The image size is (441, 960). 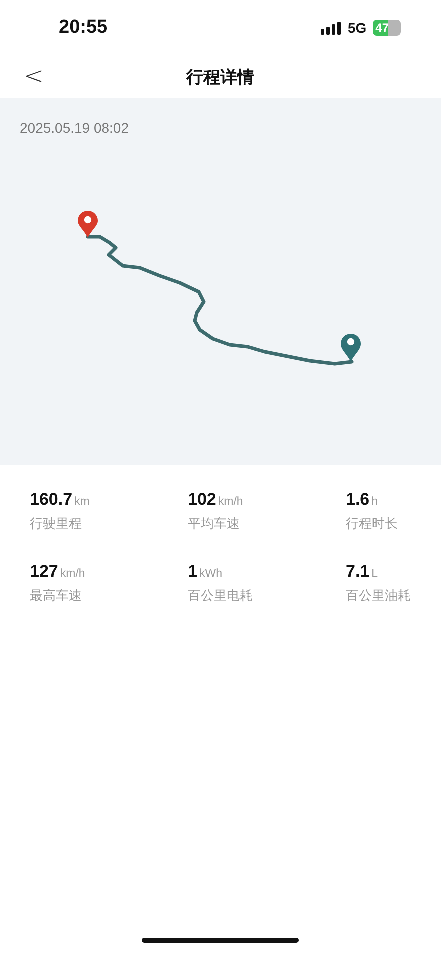 I want to click on stat-label: 百公里电耗, so click(x=221, y=596).